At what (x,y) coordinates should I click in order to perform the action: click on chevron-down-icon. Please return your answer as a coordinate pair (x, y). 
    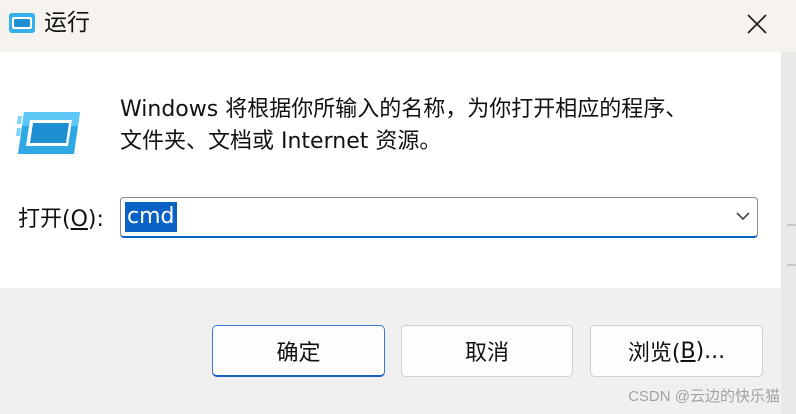
    Looking at the image, I should click on (743, 216).